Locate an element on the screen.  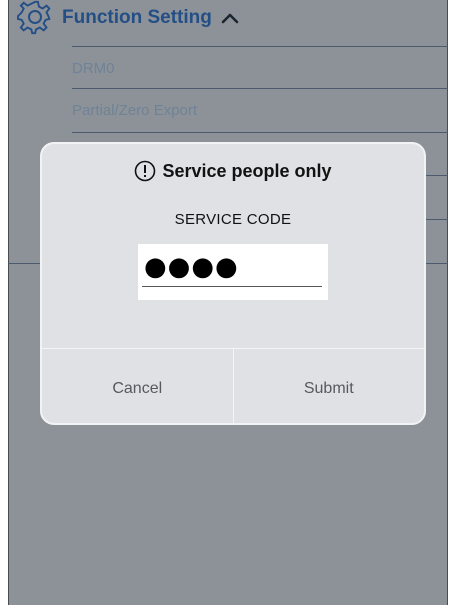
gear-icon is located at coordinates (35, 18).